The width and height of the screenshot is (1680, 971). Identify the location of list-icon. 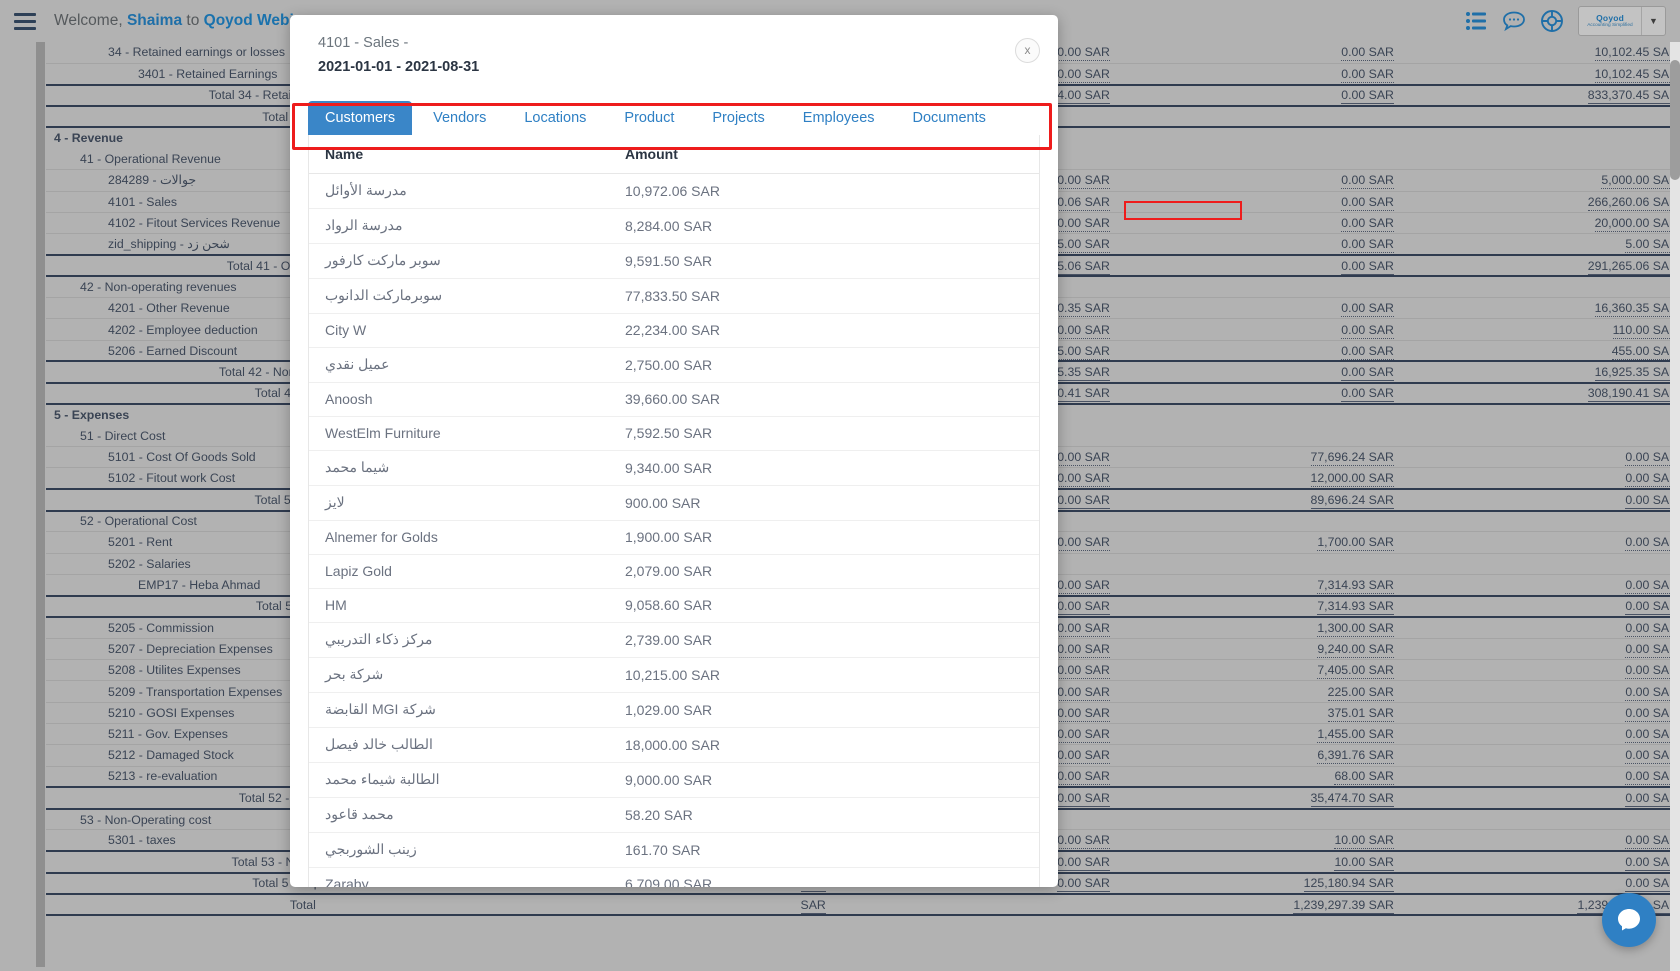
(1476, 21).